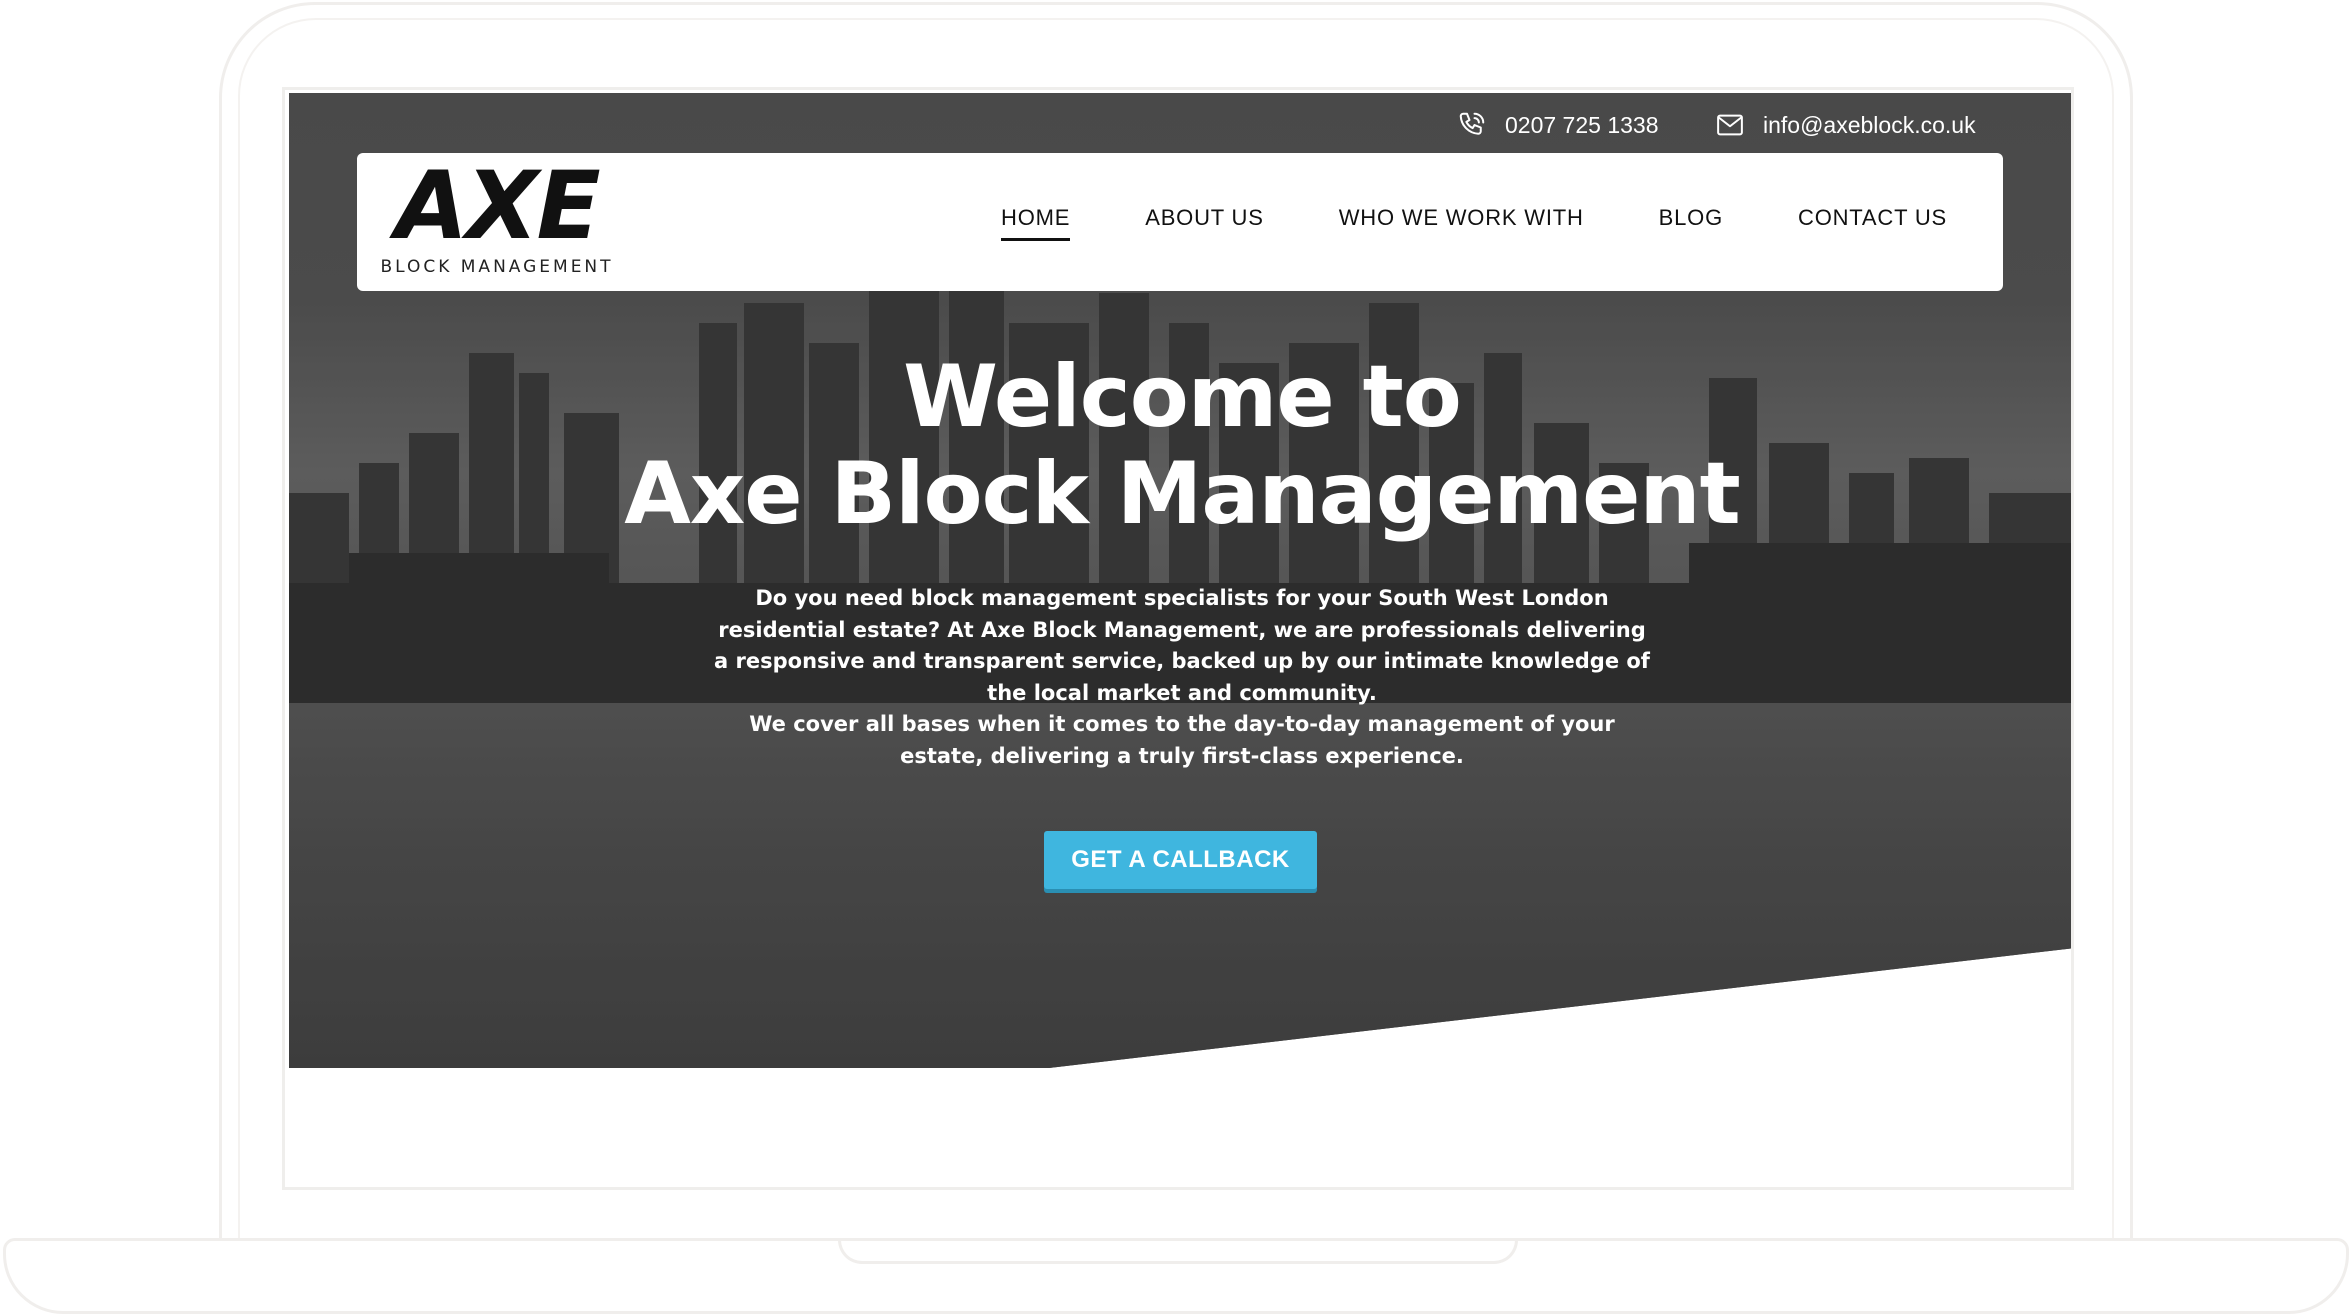 The height and width of the screenshot is (1316, 2352). What do you see at coordinates (1036, 223) in the screenshot?
I see `nav-item-home: HOME` at bounding box center [1036, 223].